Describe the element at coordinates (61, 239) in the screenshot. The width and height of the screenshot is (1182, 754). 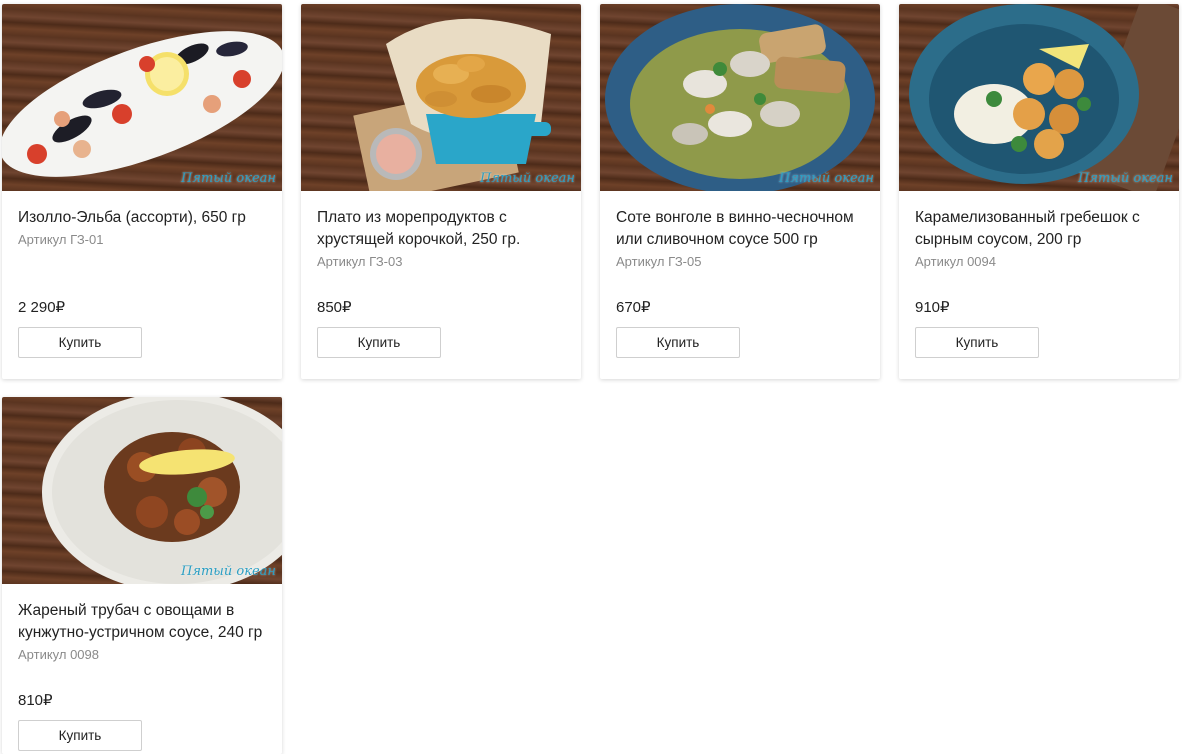
I see `product-sku: Артикул ГЗ-01` at that location.